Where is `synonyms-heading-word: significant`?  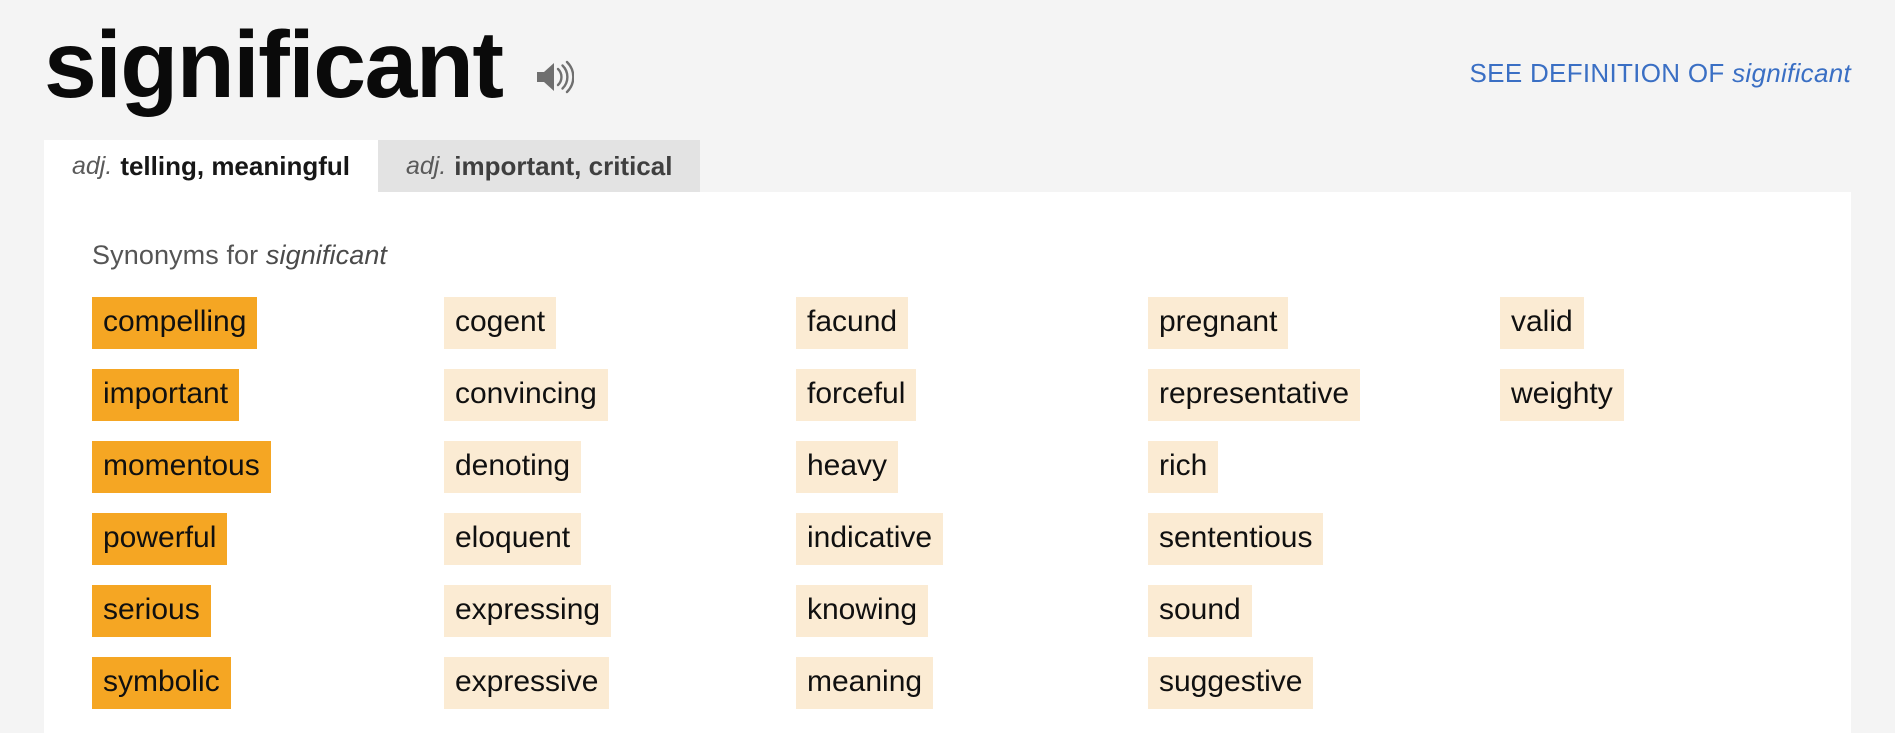 synonyms-heading-word: significant is located at coordinates (326, 255).